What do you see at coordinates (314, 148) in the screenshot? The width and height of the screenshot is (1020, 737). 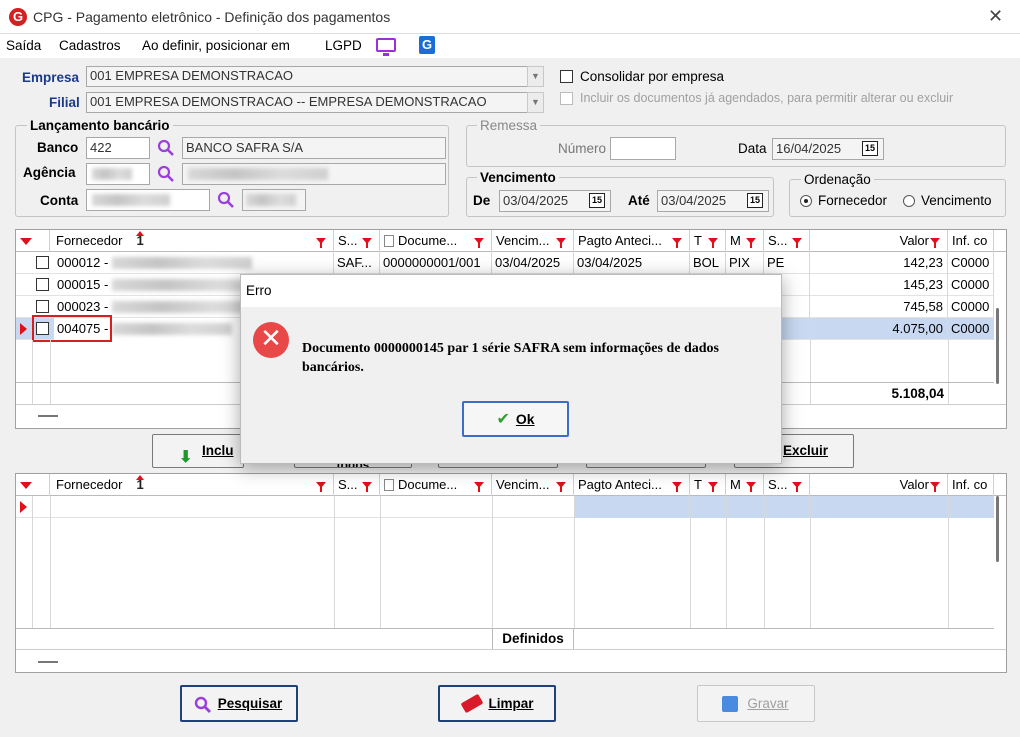 I see `banco-name-field: BANCO SAFRA S/A` at bounding box center [314, 148].